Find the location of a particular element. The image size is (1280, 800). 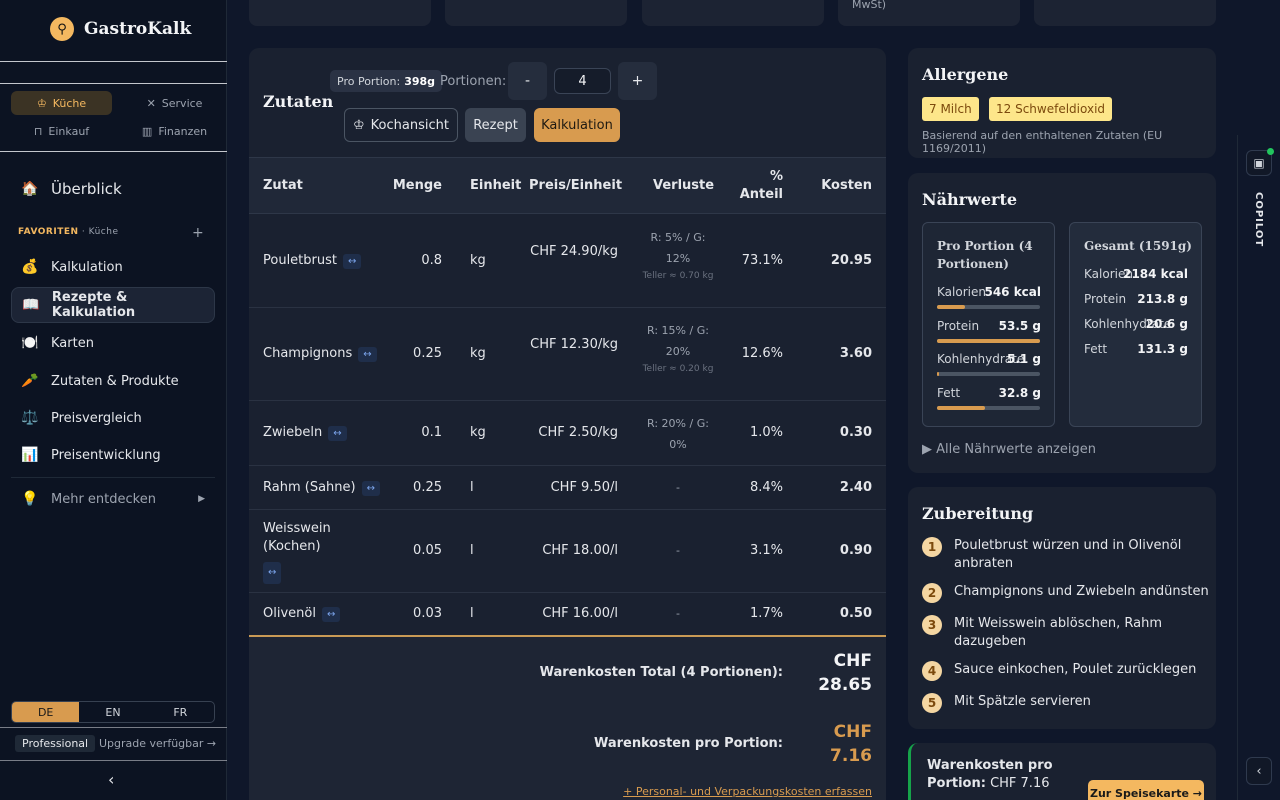

ingredient-name: Zwiebeln ↔ is located at coordinates (305, 433).